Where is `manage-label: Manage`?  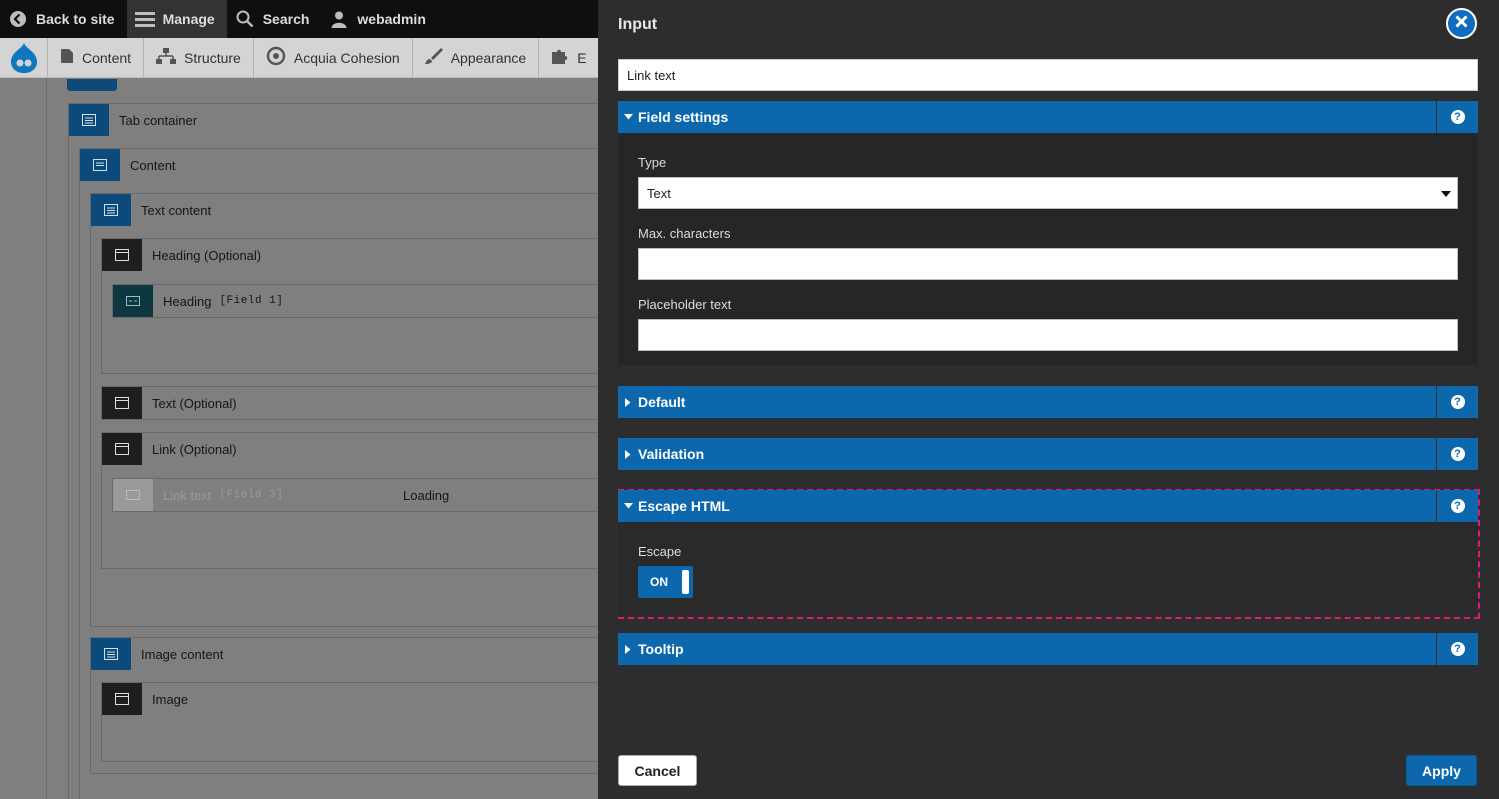 manage-label: Manage is located at coordinates (188, 19).